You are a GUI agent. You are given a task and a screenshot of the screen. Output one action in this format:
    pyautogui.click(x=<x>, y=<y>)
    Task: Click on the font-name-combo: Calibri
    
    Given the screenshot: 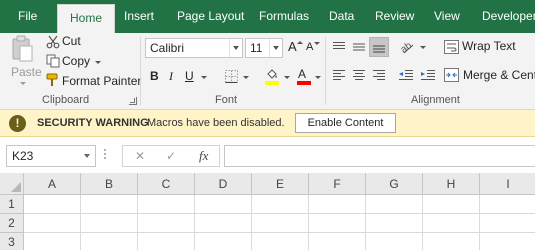 What is the action you would take?
    pyautogui.click(x=194, y=48)
    